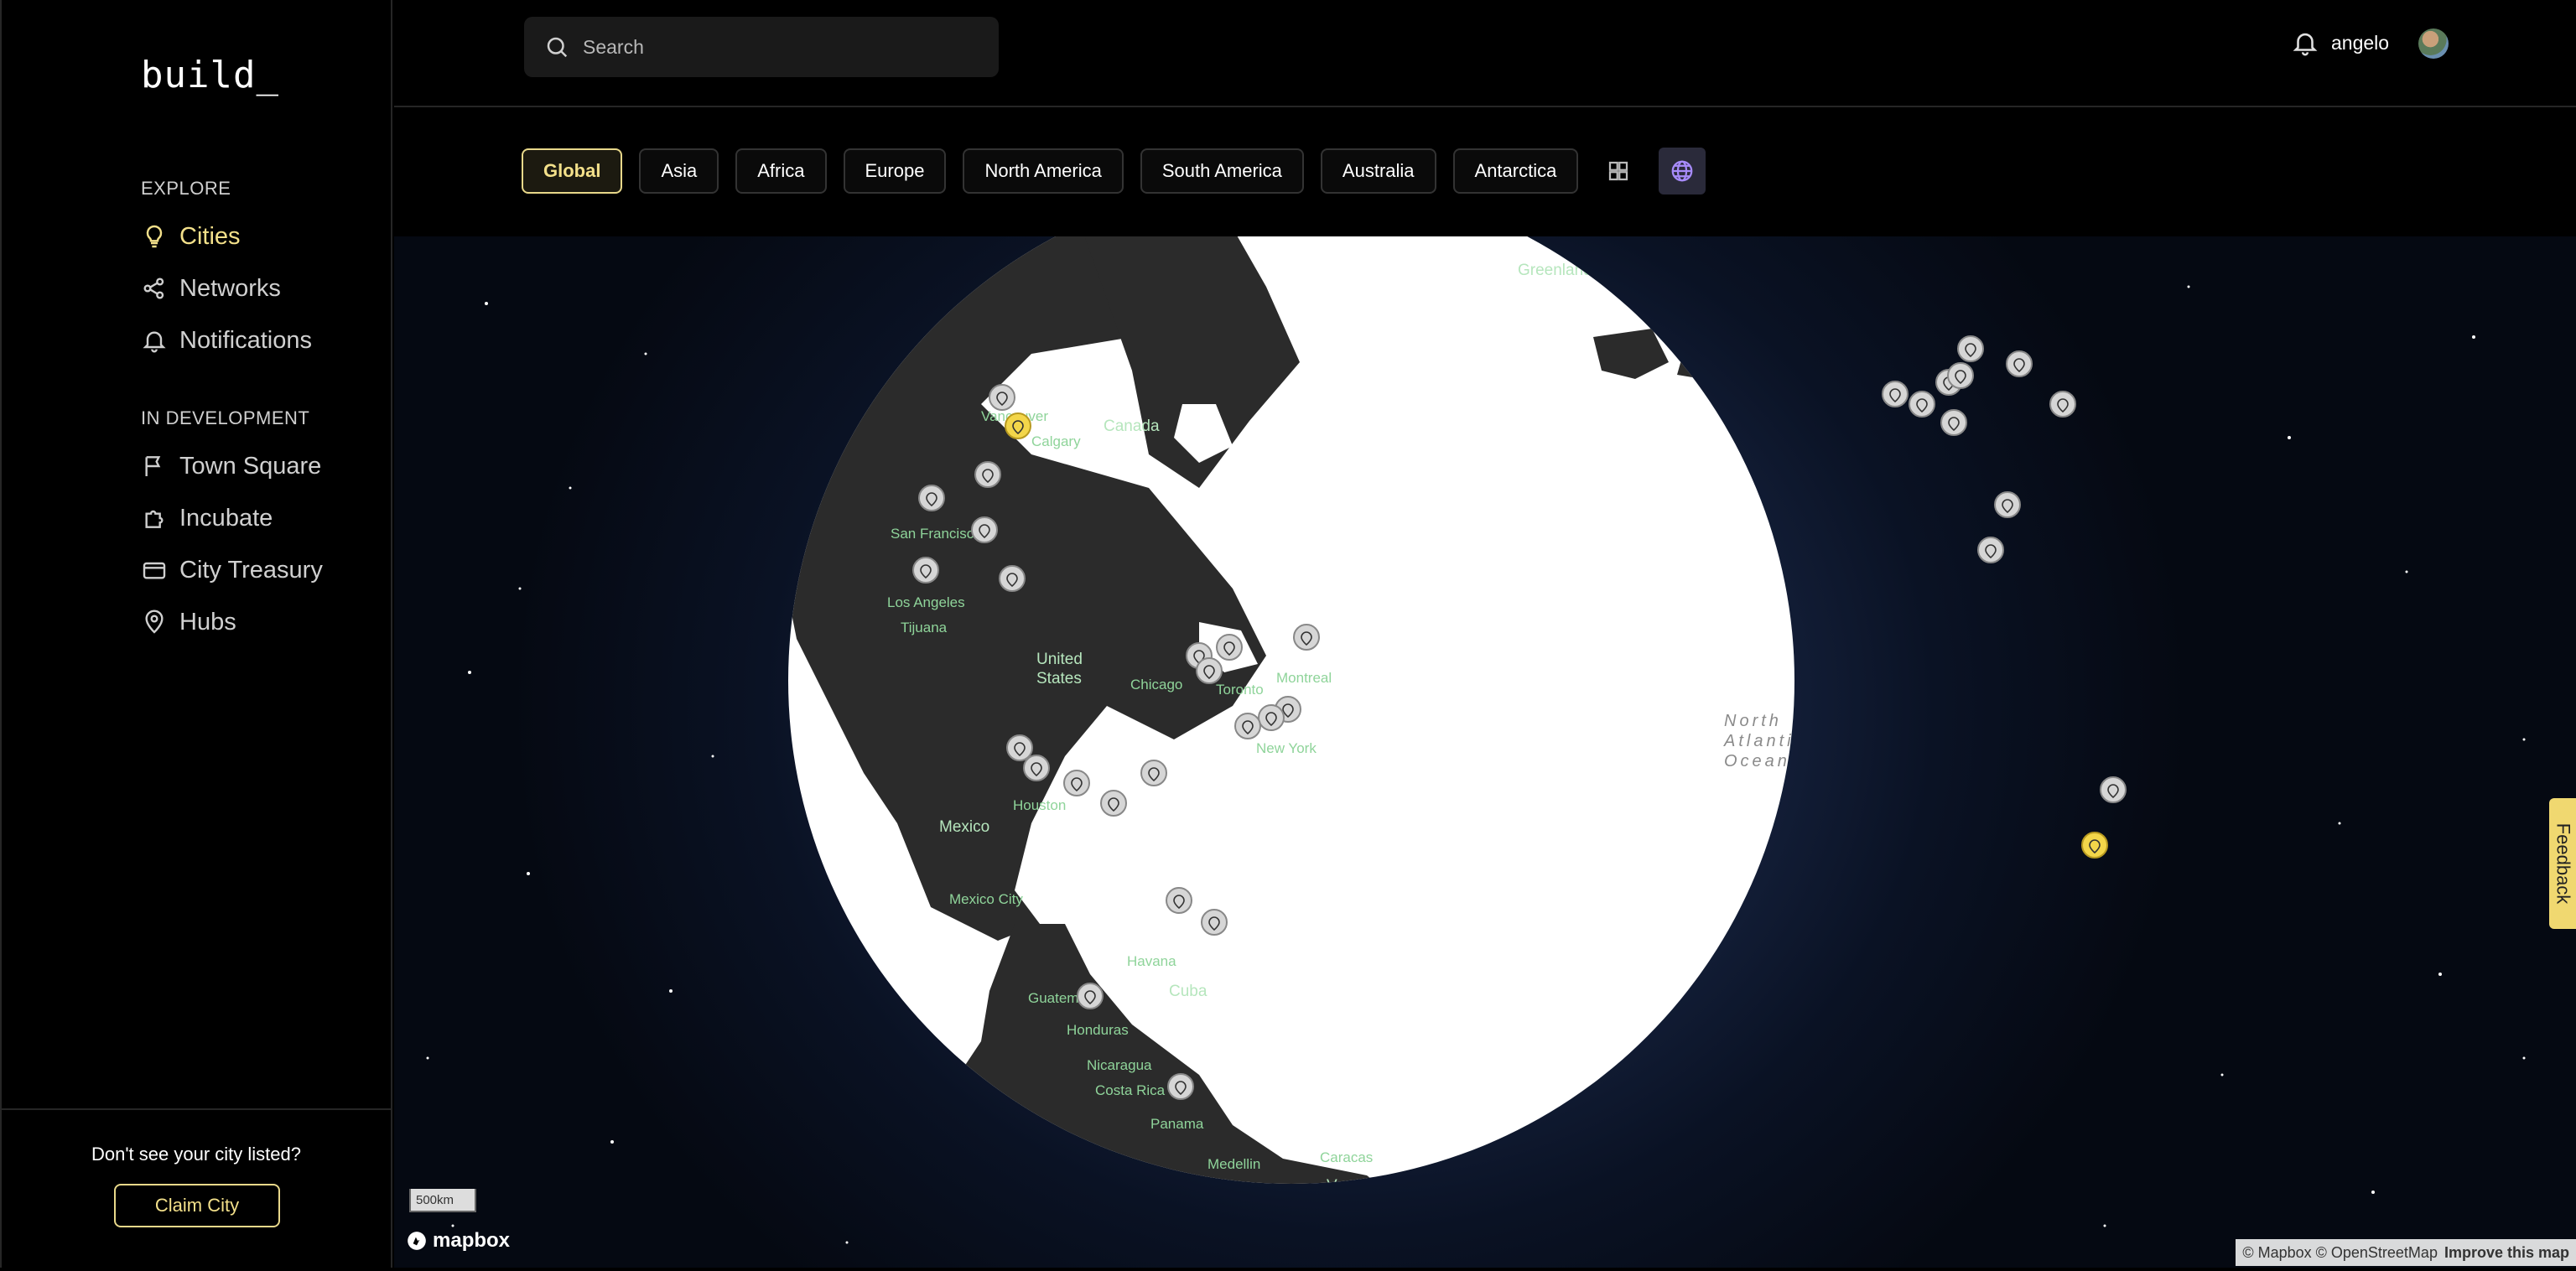 The width and height of the screenshot is (2576, 1271). I want to click on map-label-costa-rica: Costa Rica, so click(1130, 1090).